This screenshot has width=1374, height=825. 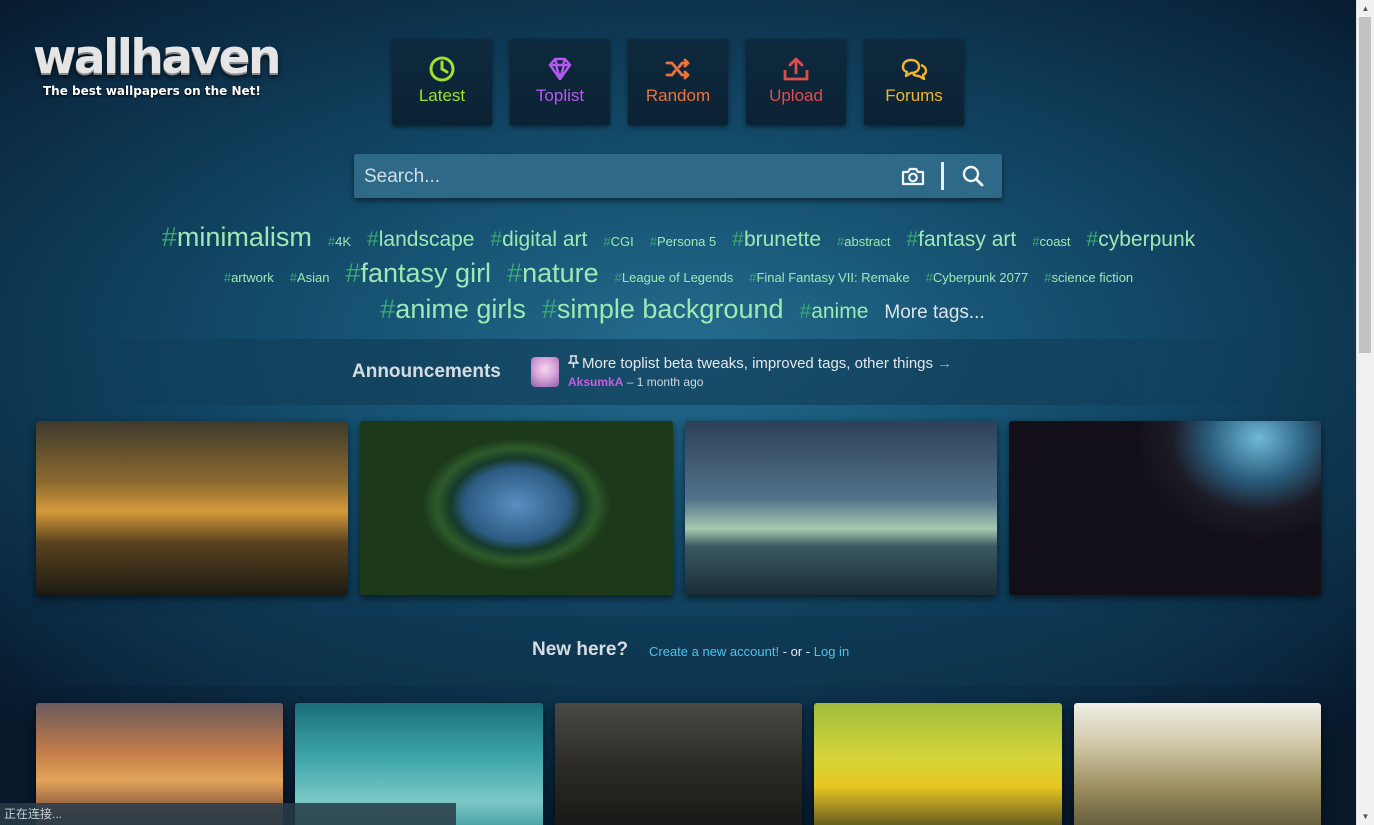 What do you see at coordinates (1051, 241) in the screenshot?
I see `tag-link: #coast` at bounding box center [1051, 241].